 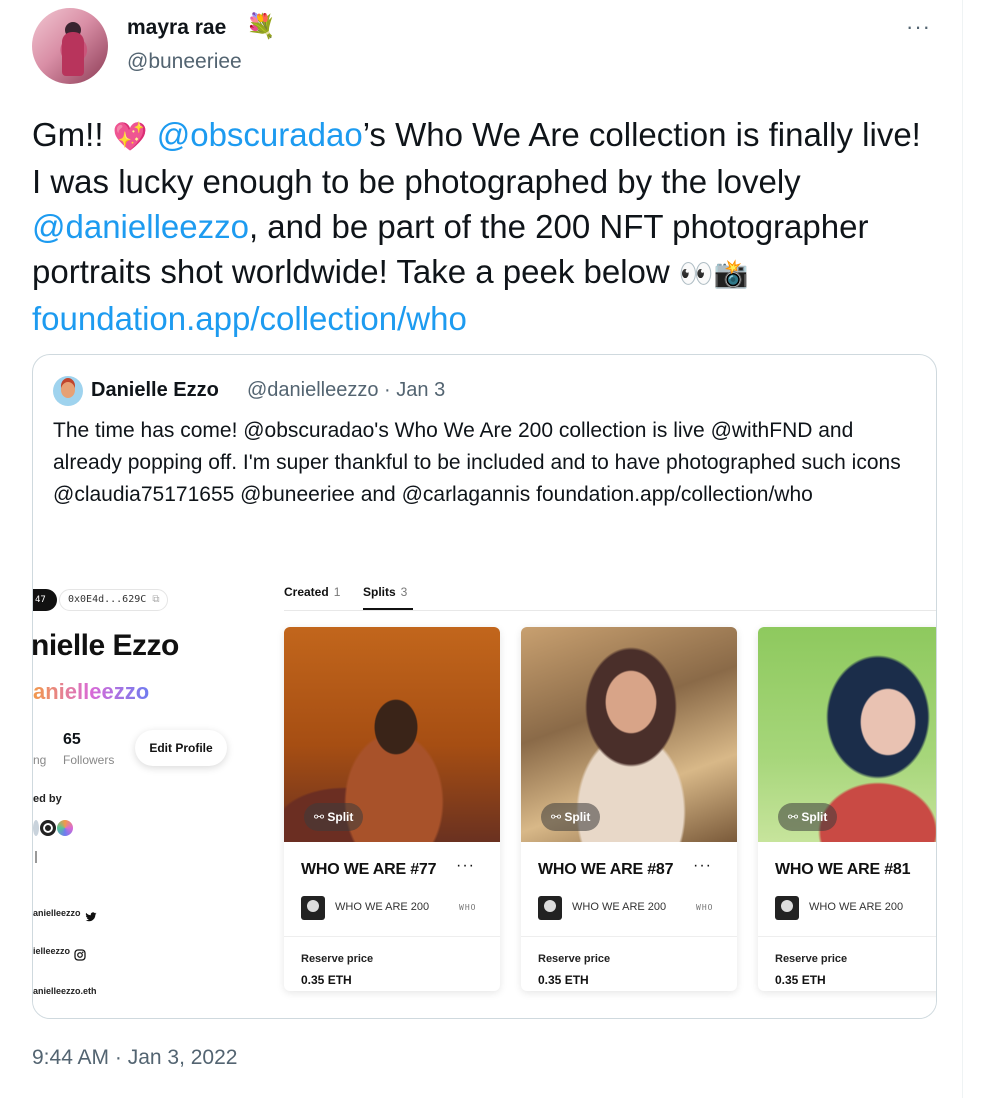 What do you see at coordinates (47, 799) in the screenshot?
I see `followed-by-label: ed by` at bounding box center [47, 799].